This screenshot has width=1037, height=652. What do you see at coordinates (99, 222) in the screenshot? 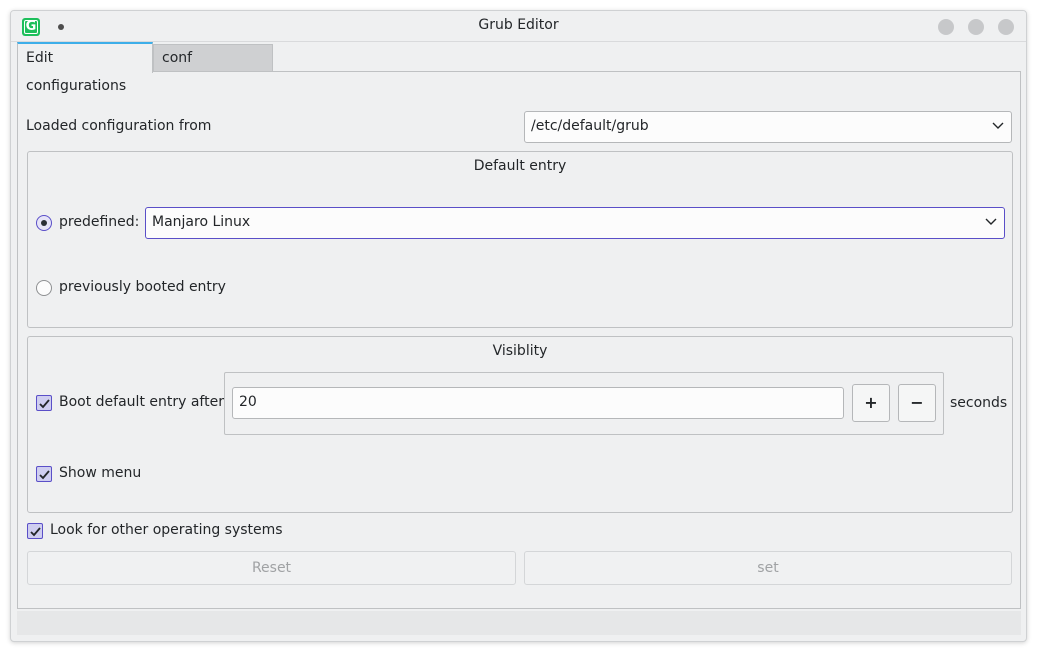
I see `predefined-label: predefined:` at bounding box center [99, 222].